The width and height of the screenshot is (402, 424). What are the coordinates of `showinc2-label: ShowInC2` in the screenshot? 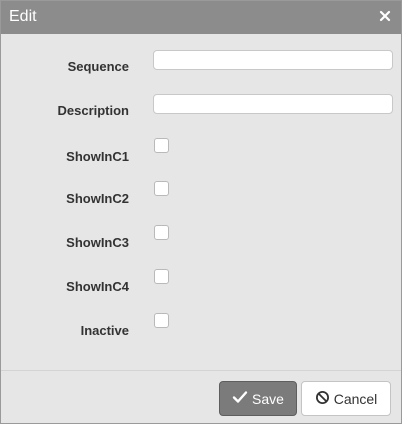 It's located at (97, 198).